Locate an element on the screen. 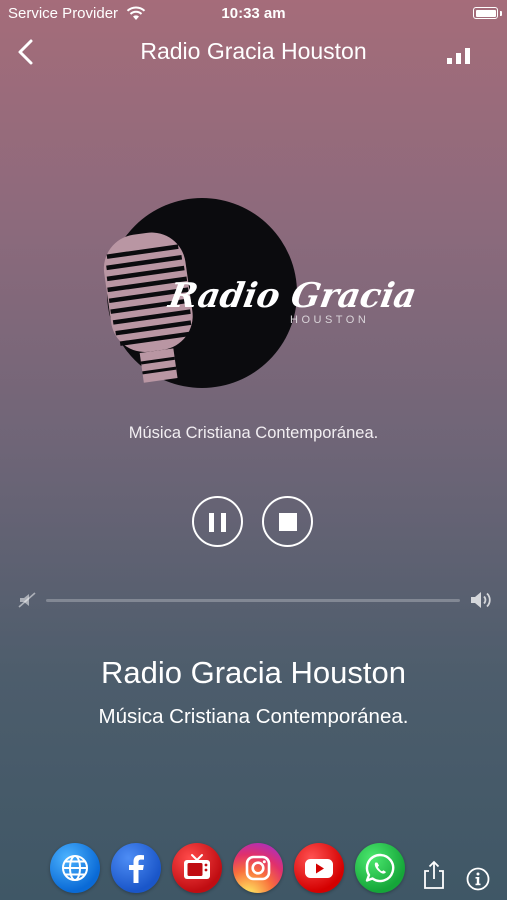 Image resolution: width=507 pixels, height=900 pixels. youtube-button is located at coordinates (319, 868).